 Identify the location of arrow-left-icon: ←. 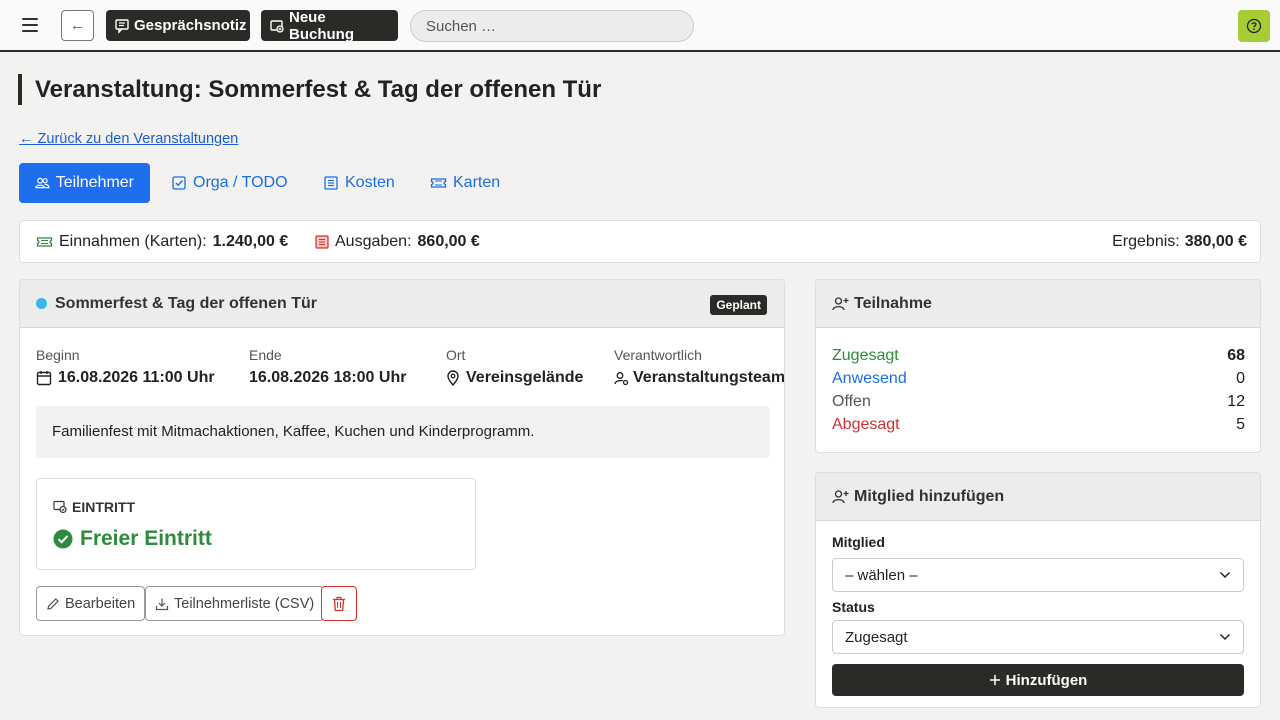
(77, 25).